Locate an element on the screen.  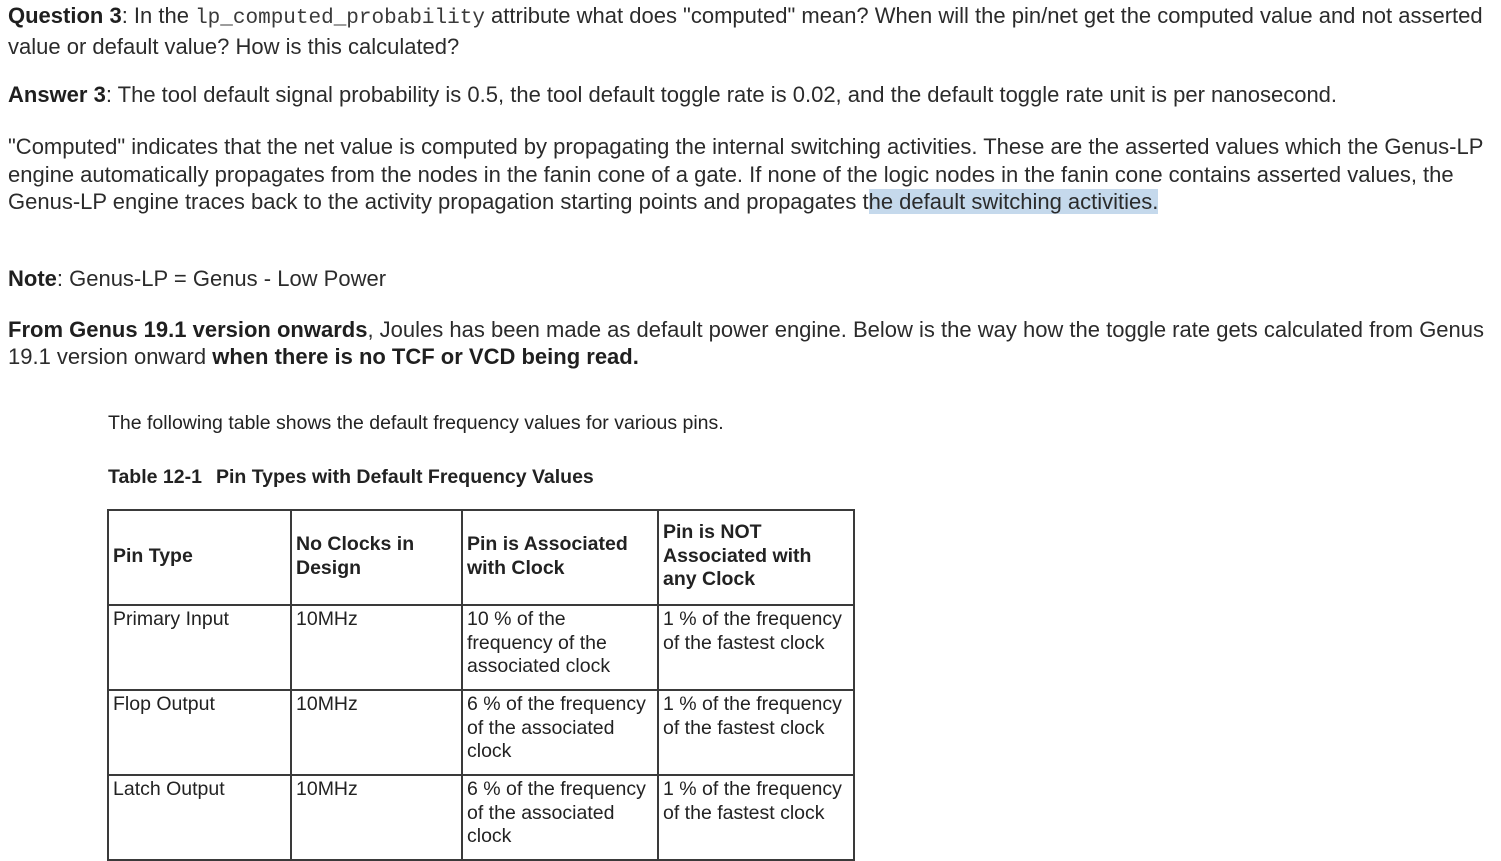
note-paragraph: Note: Genus-LP = Genus - Low Power is located at coordinates (752, 279).